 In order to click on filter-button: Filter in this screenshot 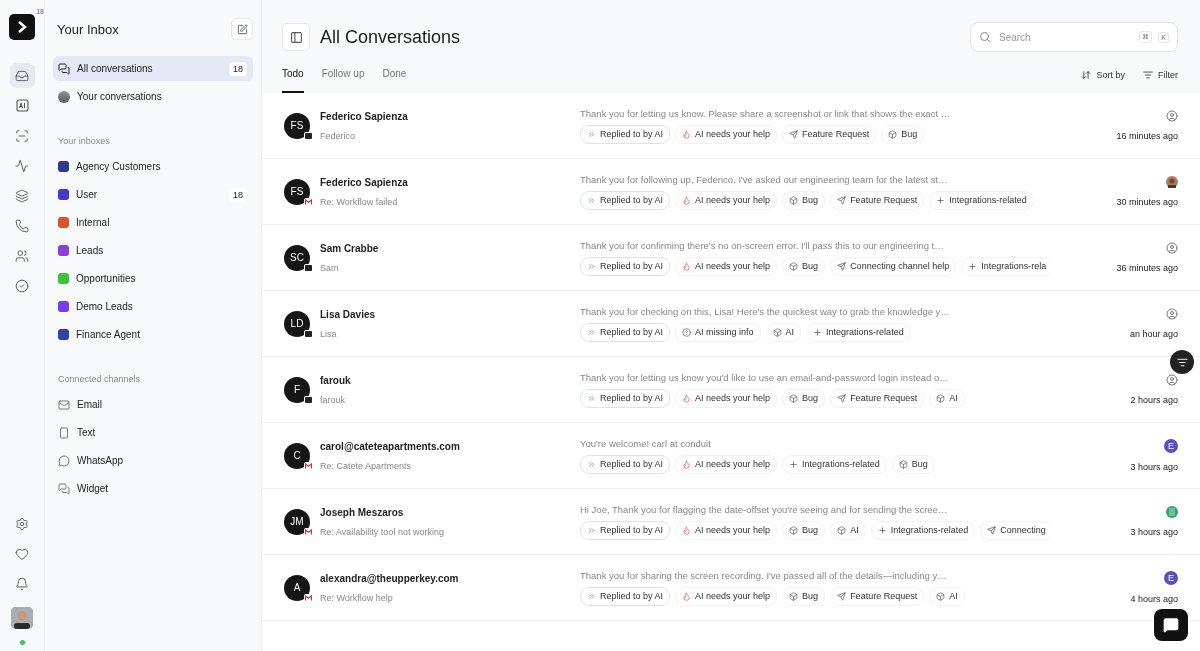, I will do `click(1160, 80)`.